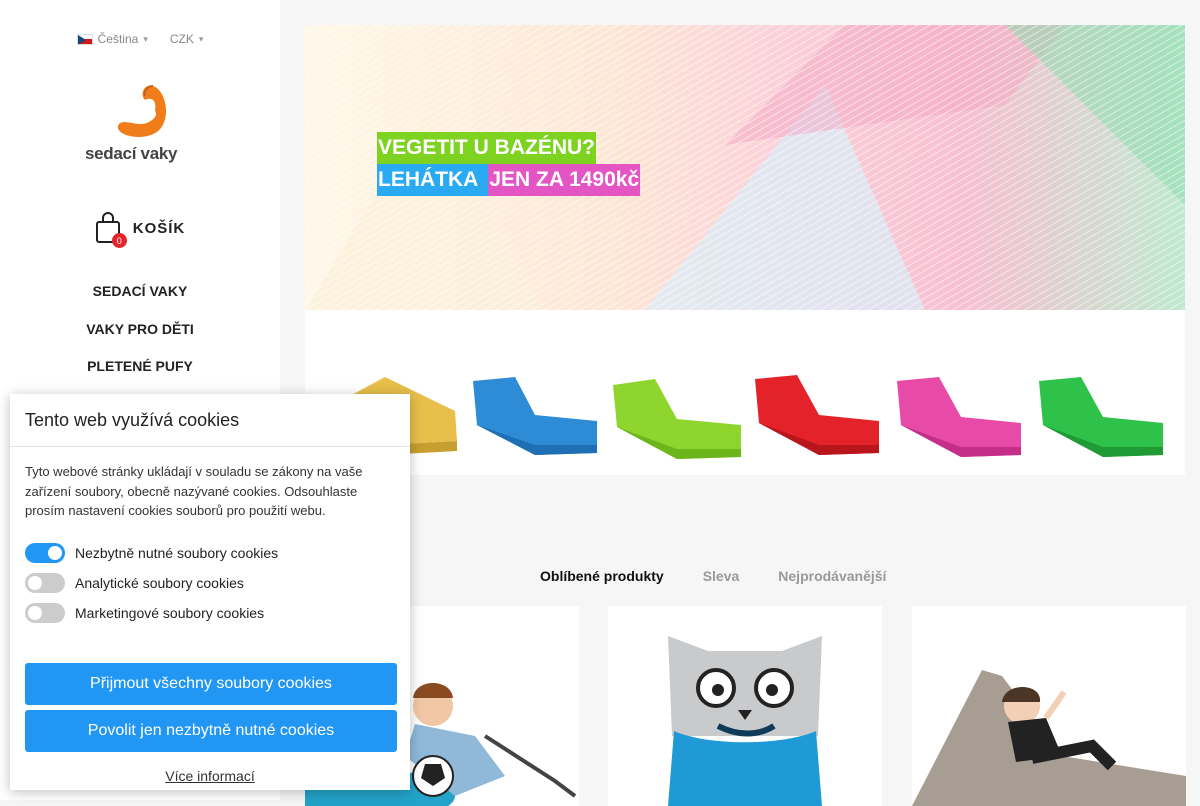  What do you see at coordinates (111, 230) in the screenshot?
I see `shopping-bag-icon: 0` at bounding box center [111, 230].